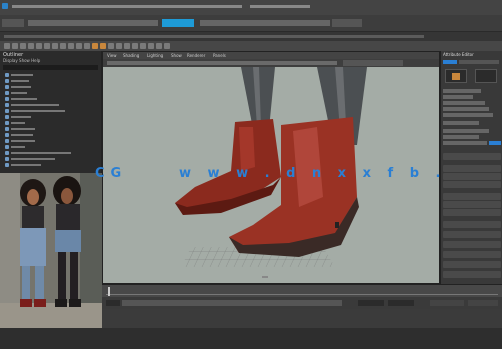 The height and width of the screenshot is (349, 502). I want to click on viewport-menu-lighting: Lighting, so click(155, 55).